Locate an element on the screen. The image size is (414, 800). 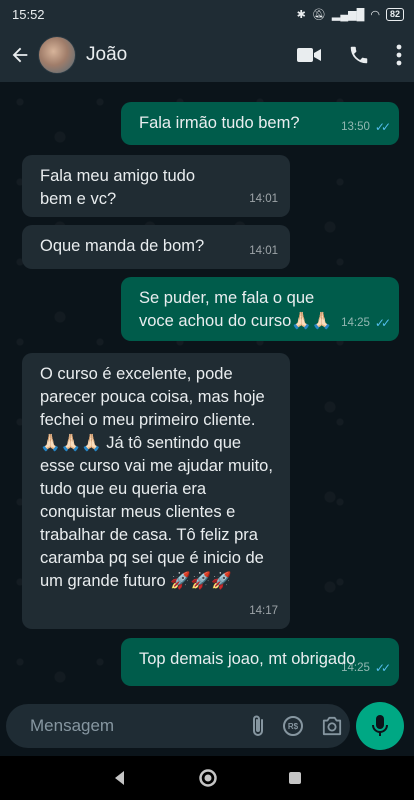
message-meta: 13:50 ✓✓ is located at coordinates (366, 127).